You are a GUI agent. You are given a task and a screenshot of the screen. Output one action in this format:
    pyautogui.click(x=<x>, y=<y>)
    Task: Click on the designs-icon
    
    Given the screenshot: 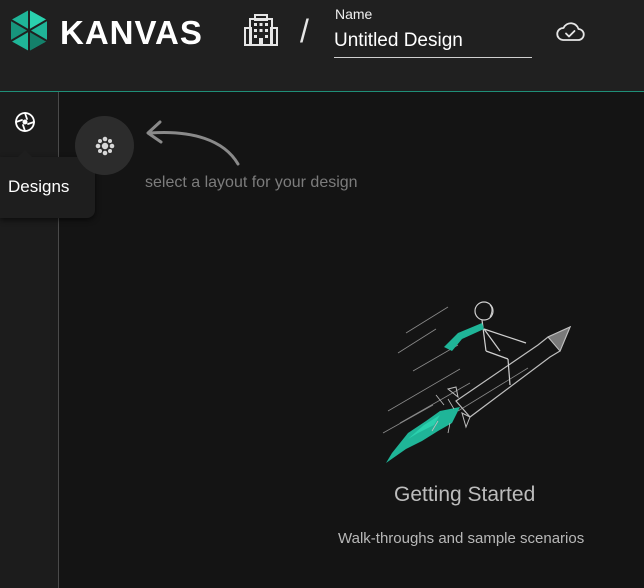 What is the action you would take?
    pyautogui.click(x=25, y=122)
    